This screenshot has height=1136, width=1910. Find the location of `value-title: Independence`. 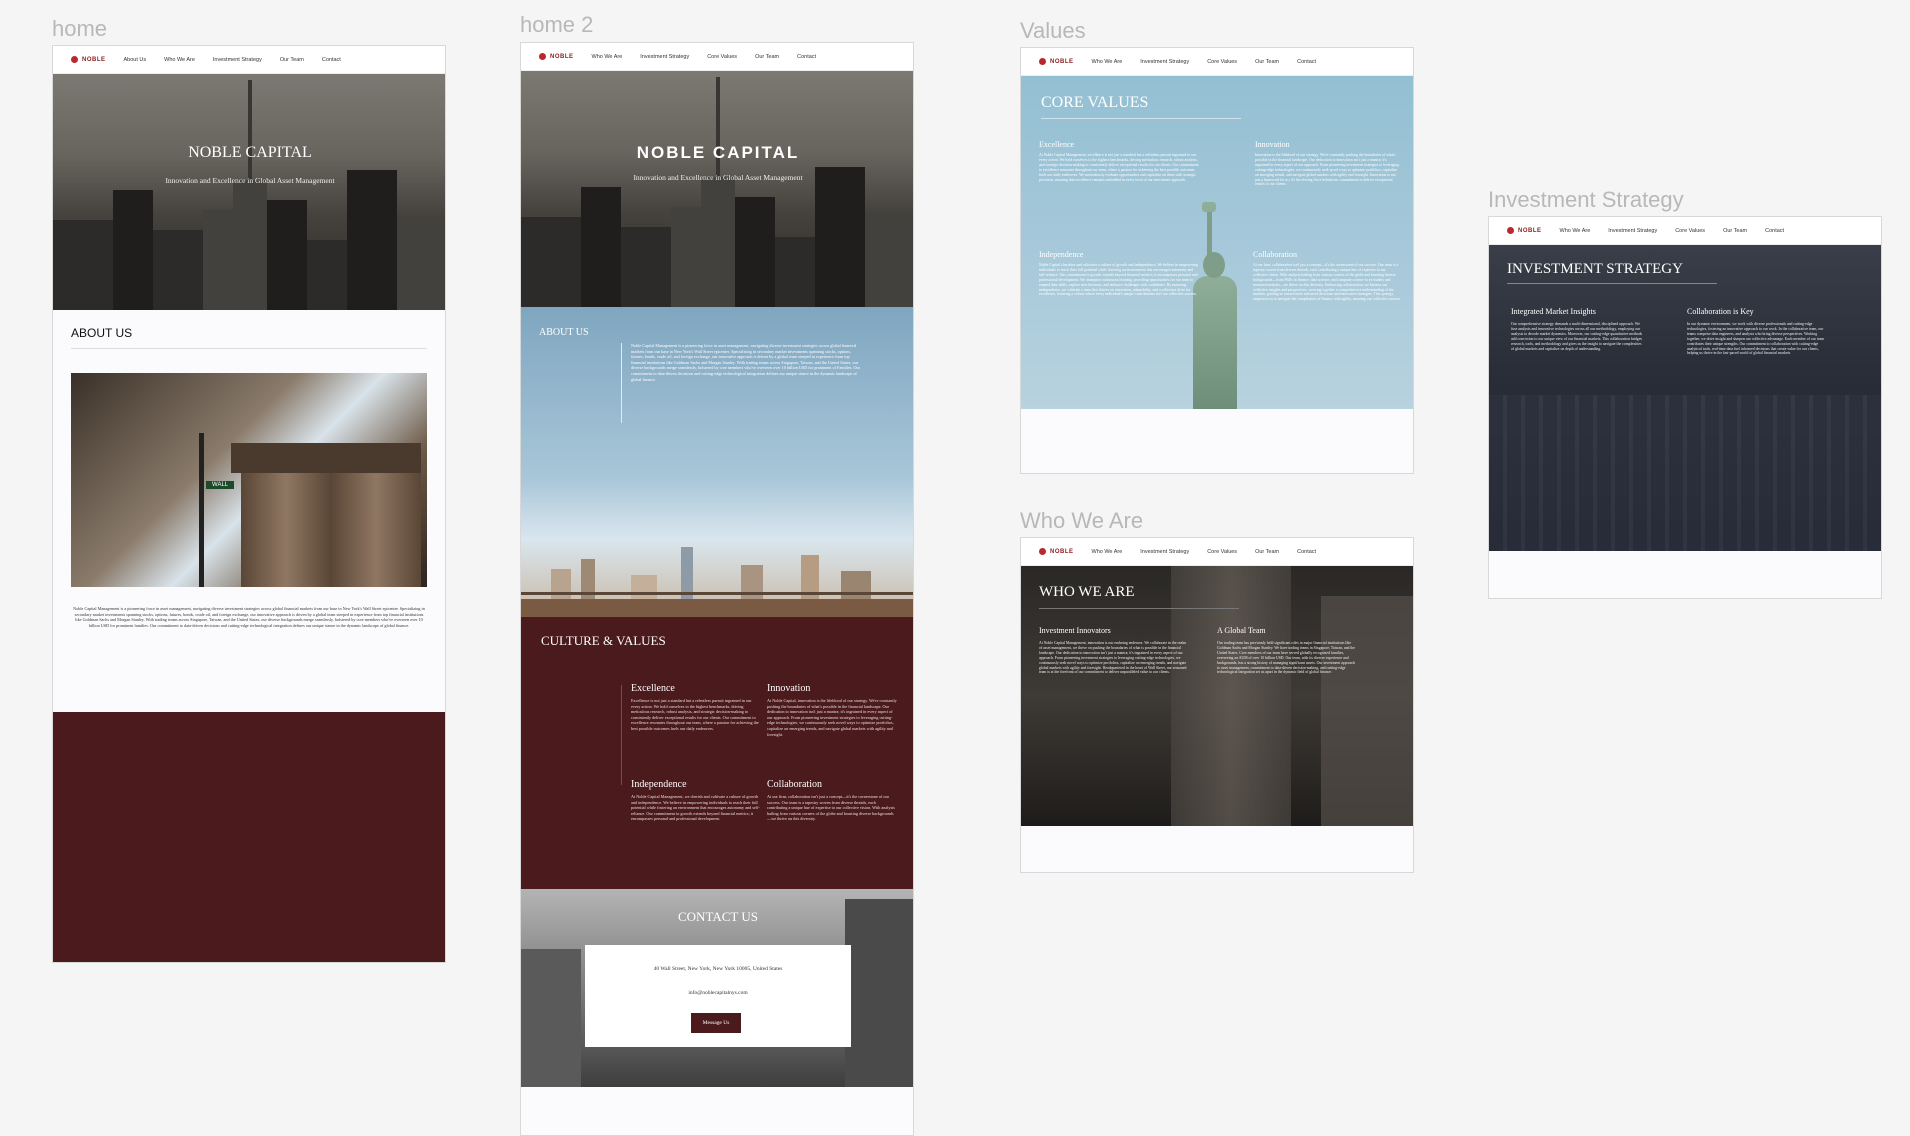

value-title: Independence is located at coordinates (1061, 254).